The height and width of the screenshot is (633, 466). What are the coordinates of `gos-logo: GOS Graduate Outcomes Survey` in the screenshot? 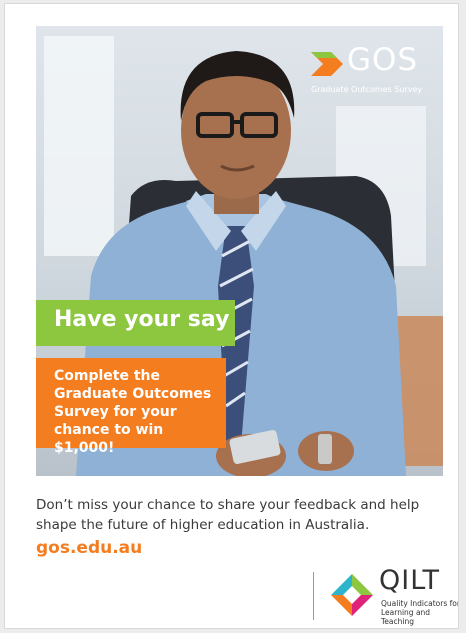 It's located at (371, 69).